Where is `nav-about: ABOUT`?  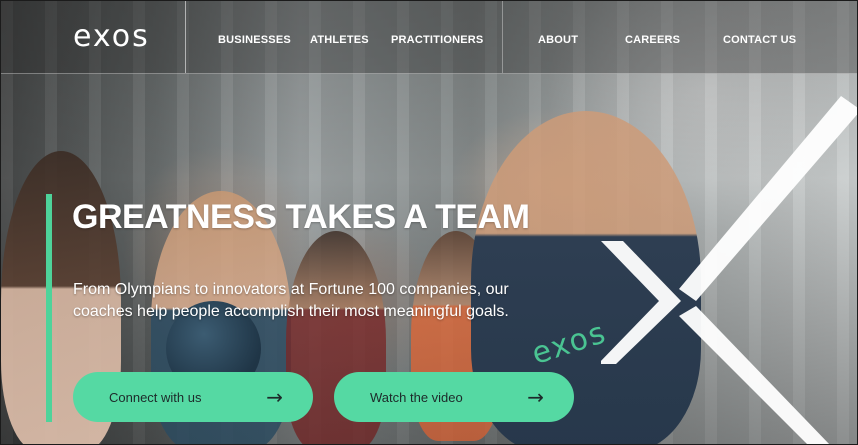
nav-about: ABOUT is located at coordinates (558, 40).